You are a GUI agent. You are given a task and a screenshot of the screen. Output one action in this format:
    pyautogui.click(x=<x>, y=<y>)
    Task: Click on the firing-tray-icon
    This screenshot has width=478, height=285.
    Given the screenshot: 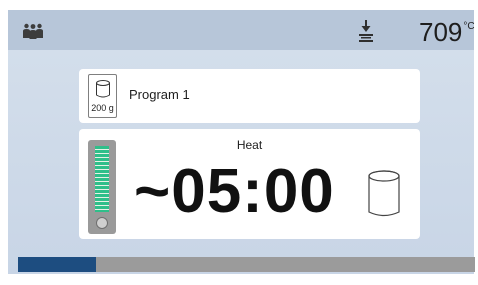 What is the action you would take?
    pyautogui.click(x=384, y=193)
    